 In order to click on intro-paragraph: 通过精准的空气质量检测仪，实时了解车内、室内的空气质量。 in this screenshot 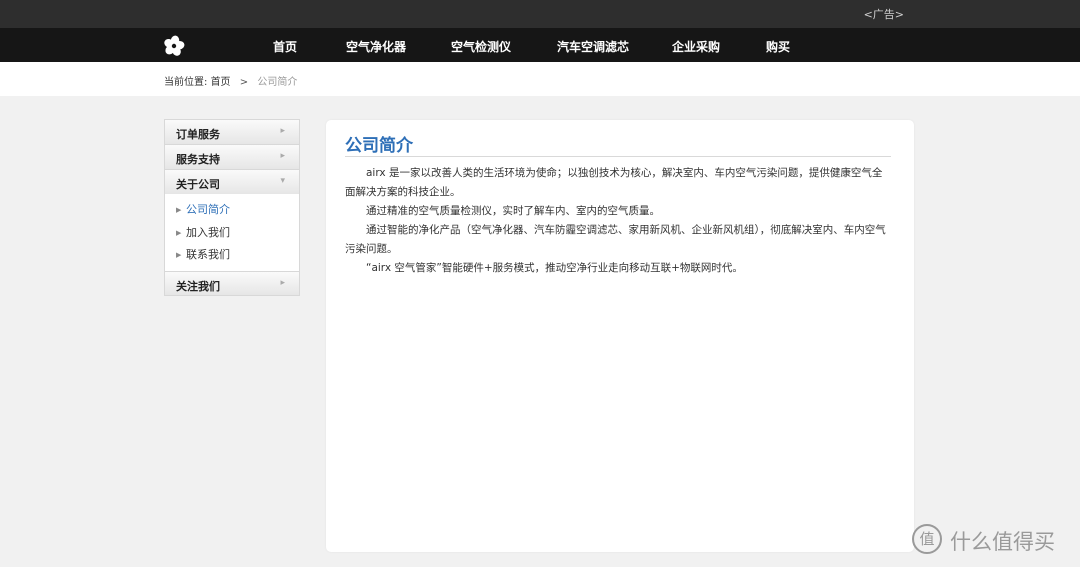, I will do `click(513, 211)`.